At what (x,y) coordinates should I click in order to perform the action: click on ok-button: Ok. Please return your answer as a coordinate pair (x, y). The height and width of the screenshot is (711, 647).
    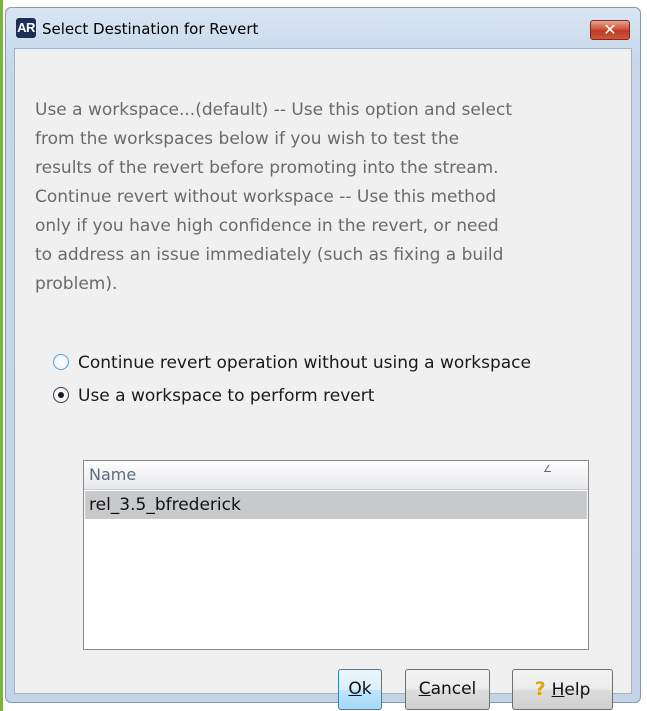
    Looking at the image, I should click on (360, 689).